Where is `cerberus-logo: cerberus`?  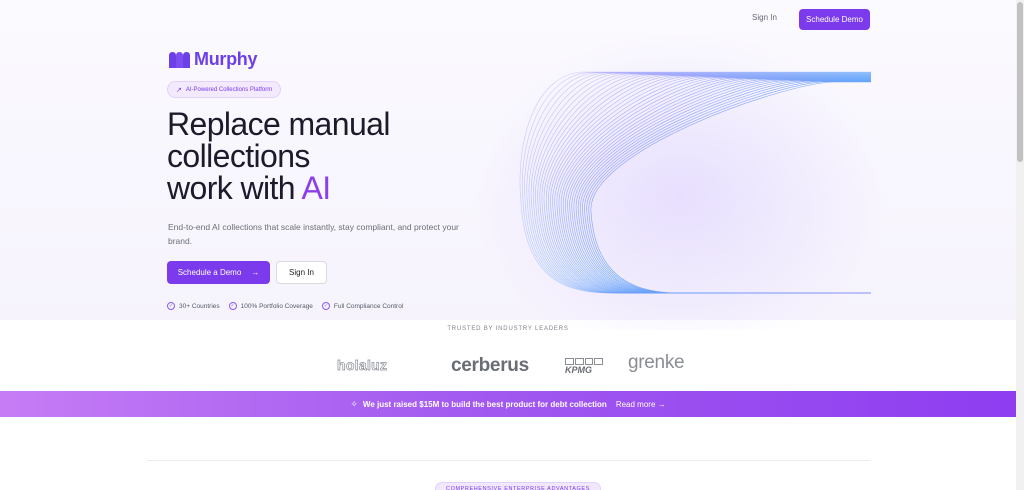 cerberus-logo: cerberus is located at coordinates (490, 365).